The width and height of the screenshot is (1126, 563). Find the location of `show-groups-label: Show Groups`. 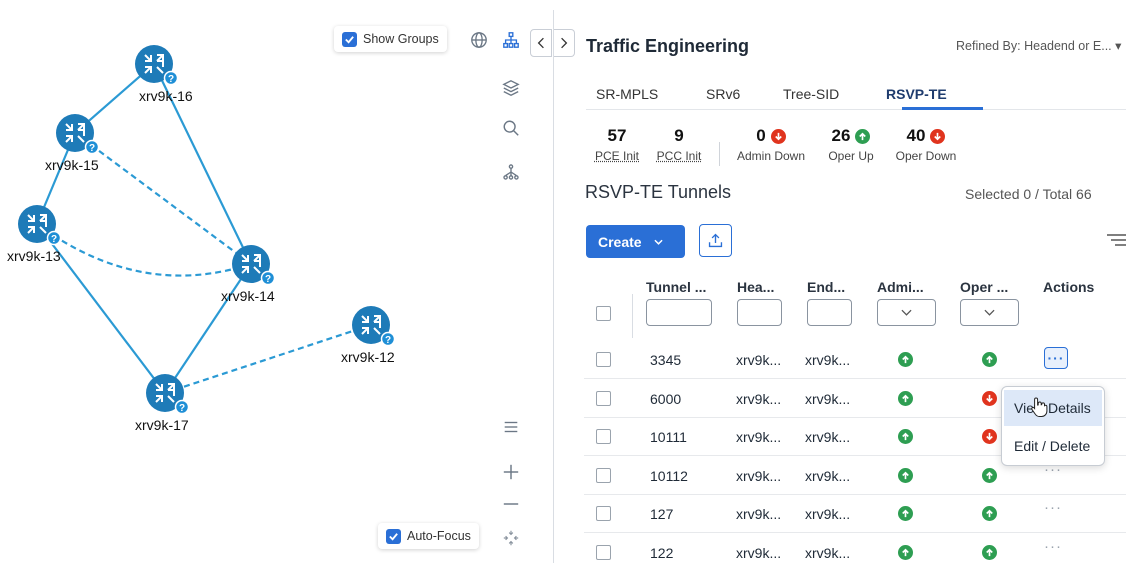

show-groups-label: Show Groups is located at coordinates (401, 39).